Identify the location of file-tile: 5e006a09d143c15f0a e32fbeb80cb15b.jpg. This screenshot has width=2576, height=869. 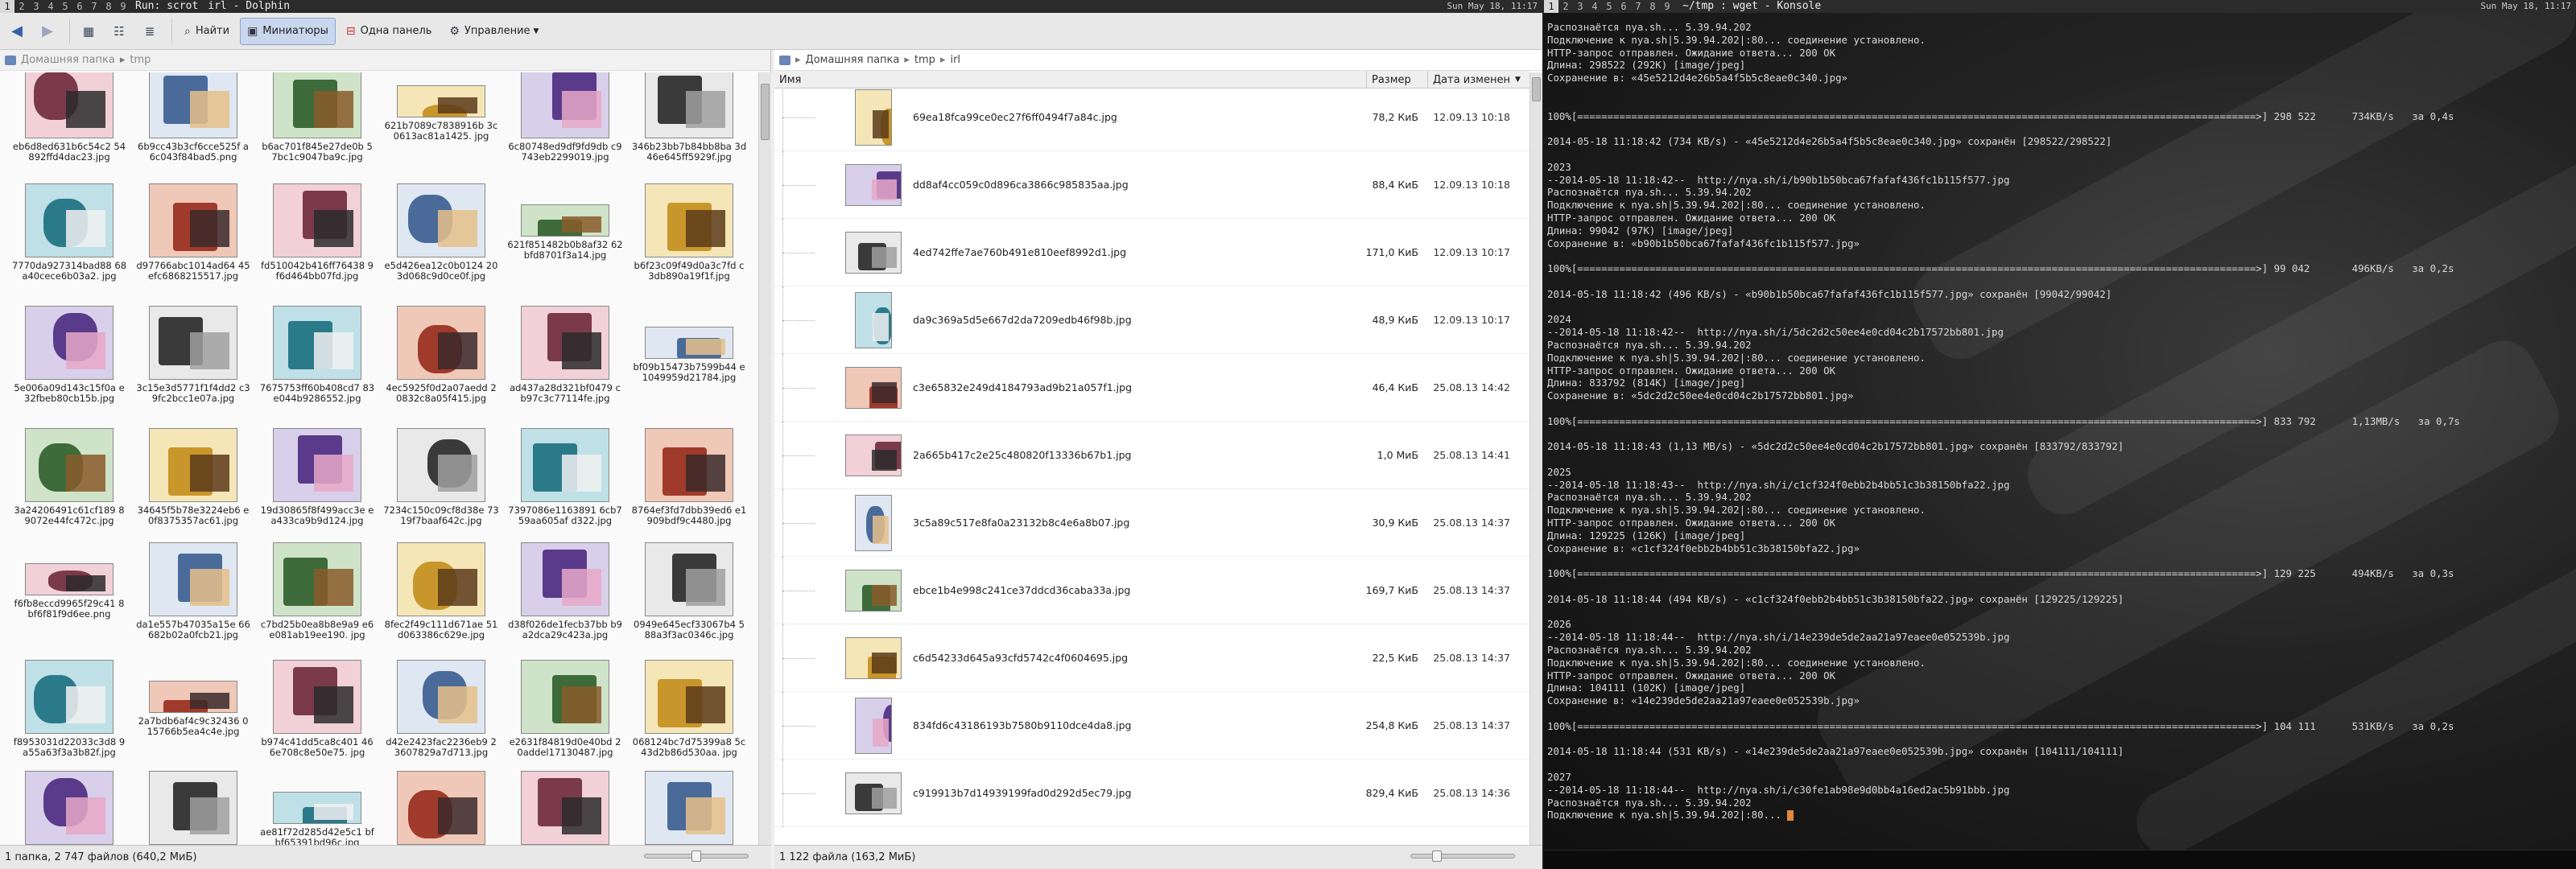
(69, 355).